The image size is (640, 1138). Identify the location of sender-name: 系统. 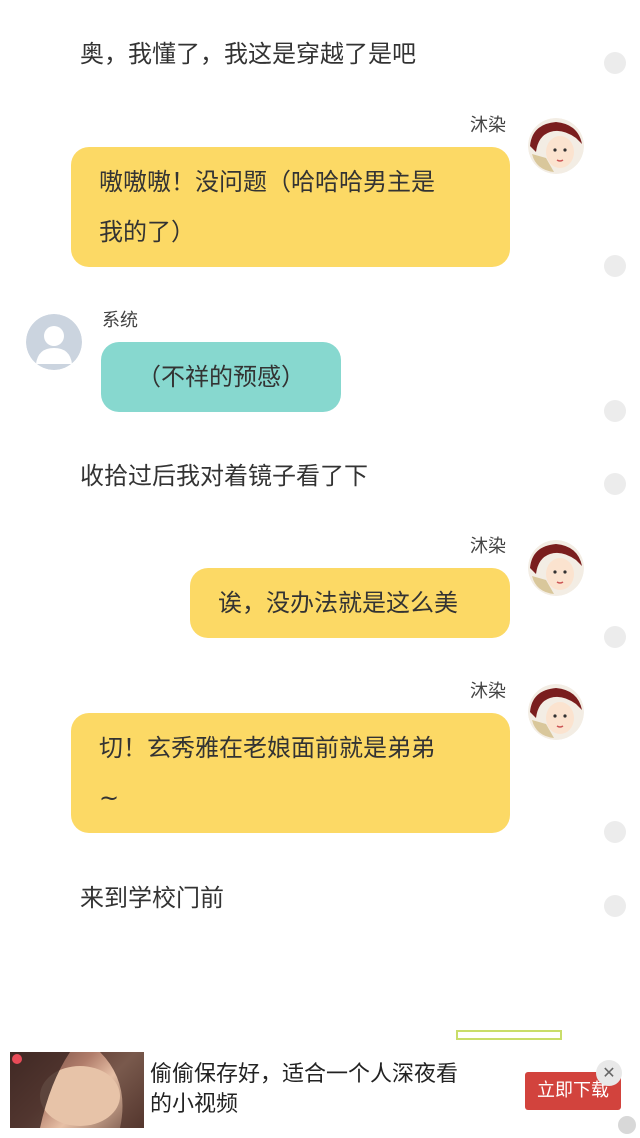
(120, 320).